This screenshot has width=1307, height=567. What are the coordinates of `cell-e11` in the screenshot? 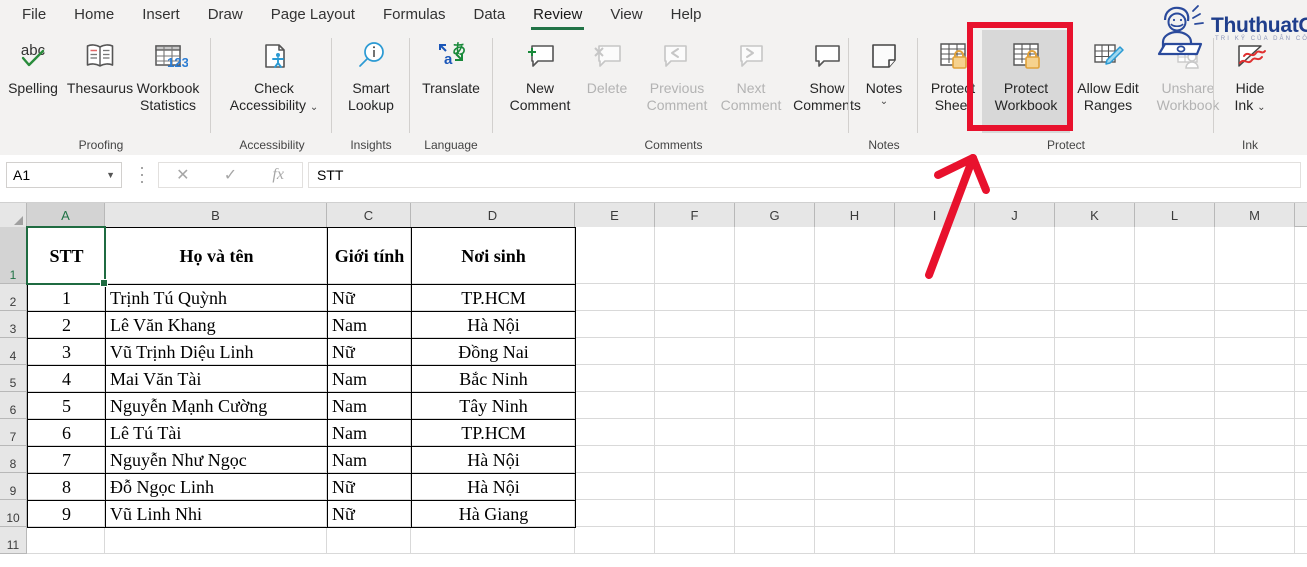 It's located at (615, 540).